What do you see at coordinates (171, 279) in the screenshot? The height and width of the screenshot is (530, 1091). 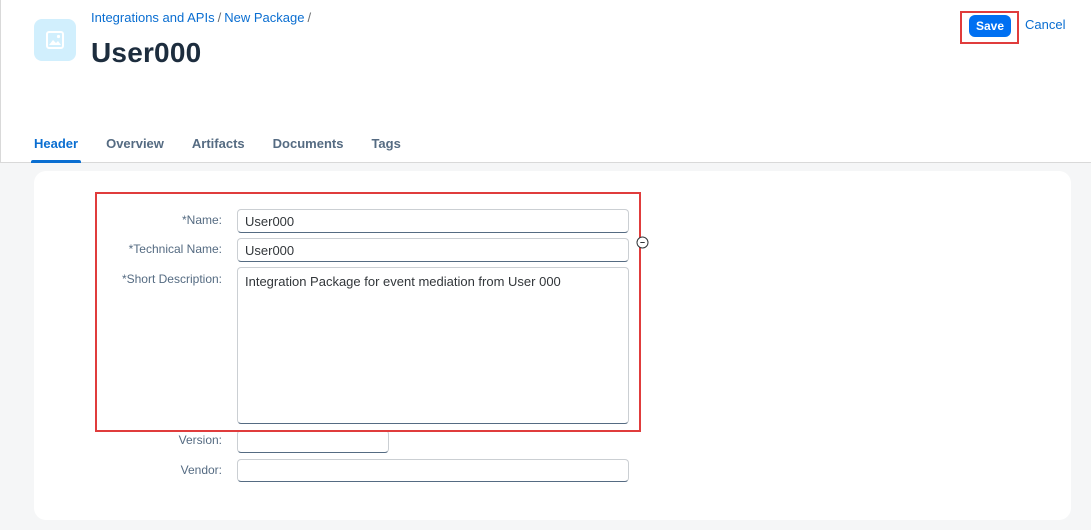 I see `short-description-label: *Short Description:` at bounding box center [171, 279].